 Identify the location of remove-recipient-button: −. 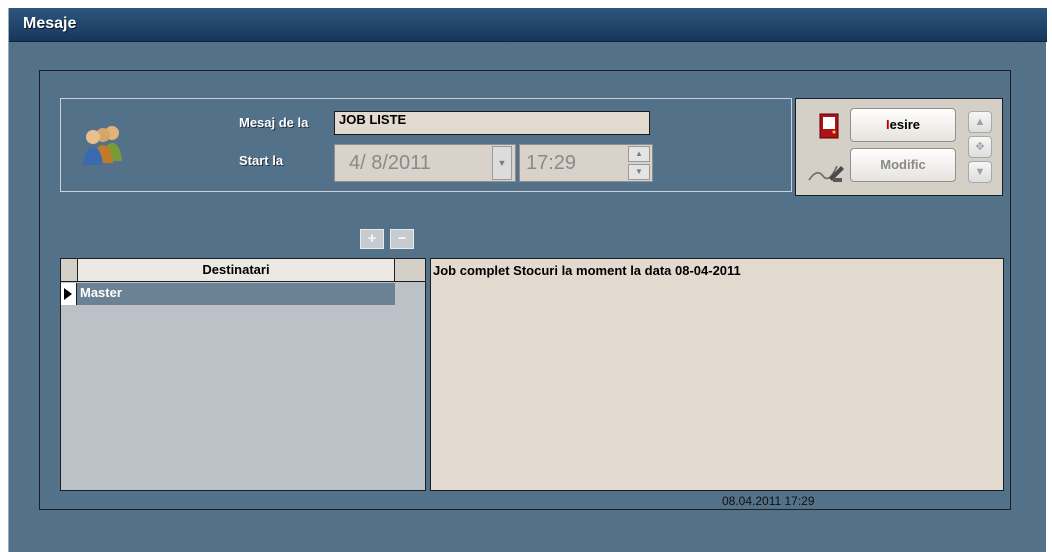
(402, 239).